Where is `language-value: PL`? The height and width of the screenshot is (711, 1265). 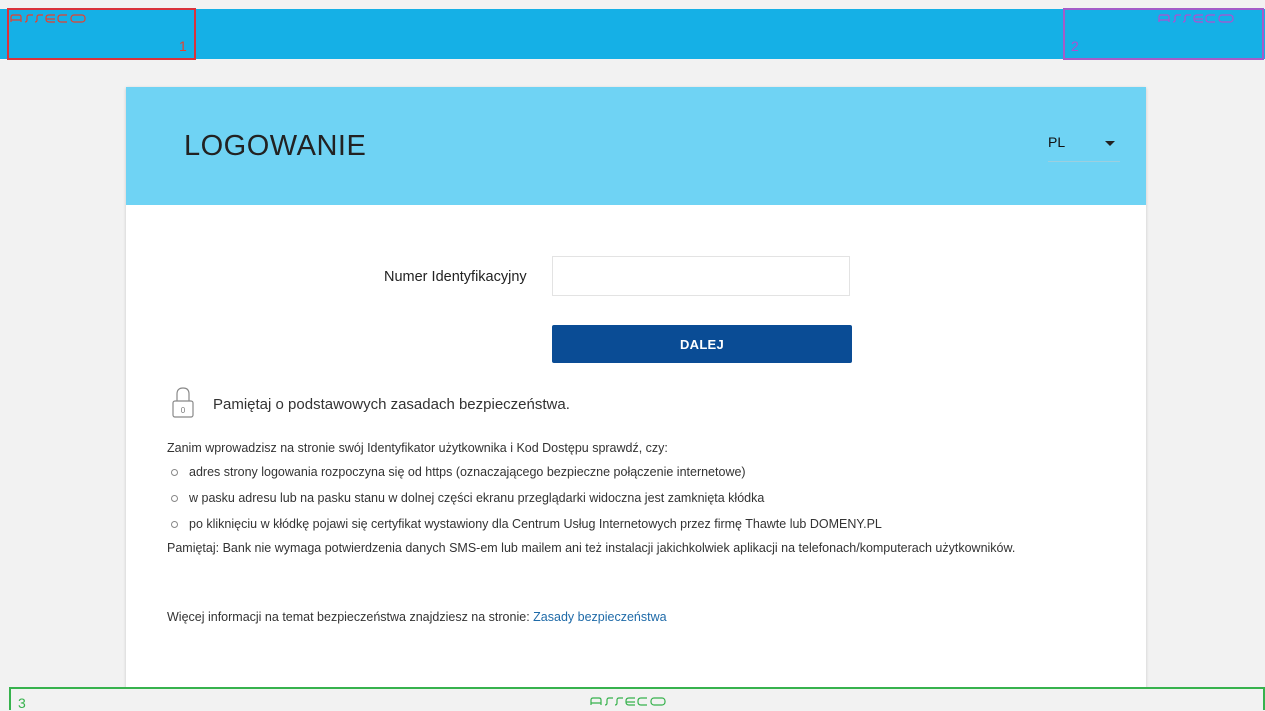
language-value: PL is located at coordinates (1057, 142).